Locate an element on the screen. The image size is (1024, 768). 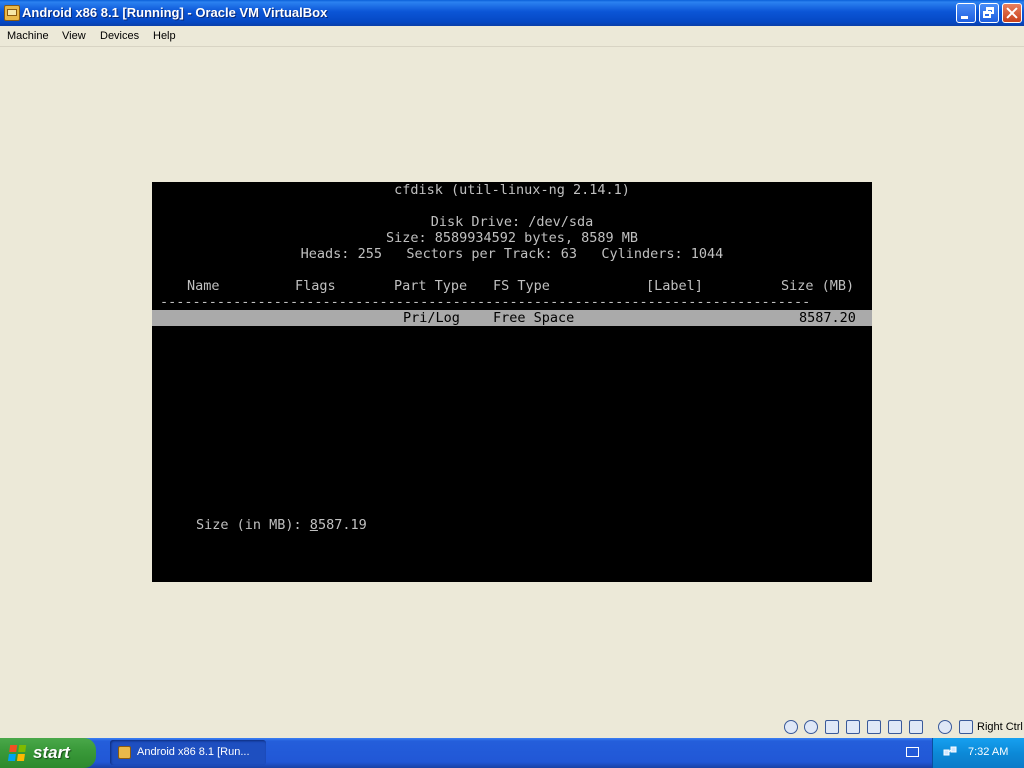
row-size: 8587.20 is located at coordinates (827, 318).